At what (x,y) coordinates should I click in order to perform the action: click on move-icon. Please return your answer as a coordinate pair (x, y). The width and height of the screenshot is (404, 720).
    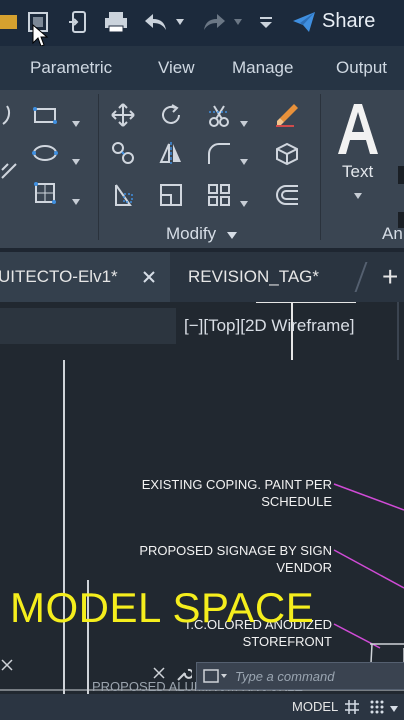
    Looking at the image, I should click on (123, 115).